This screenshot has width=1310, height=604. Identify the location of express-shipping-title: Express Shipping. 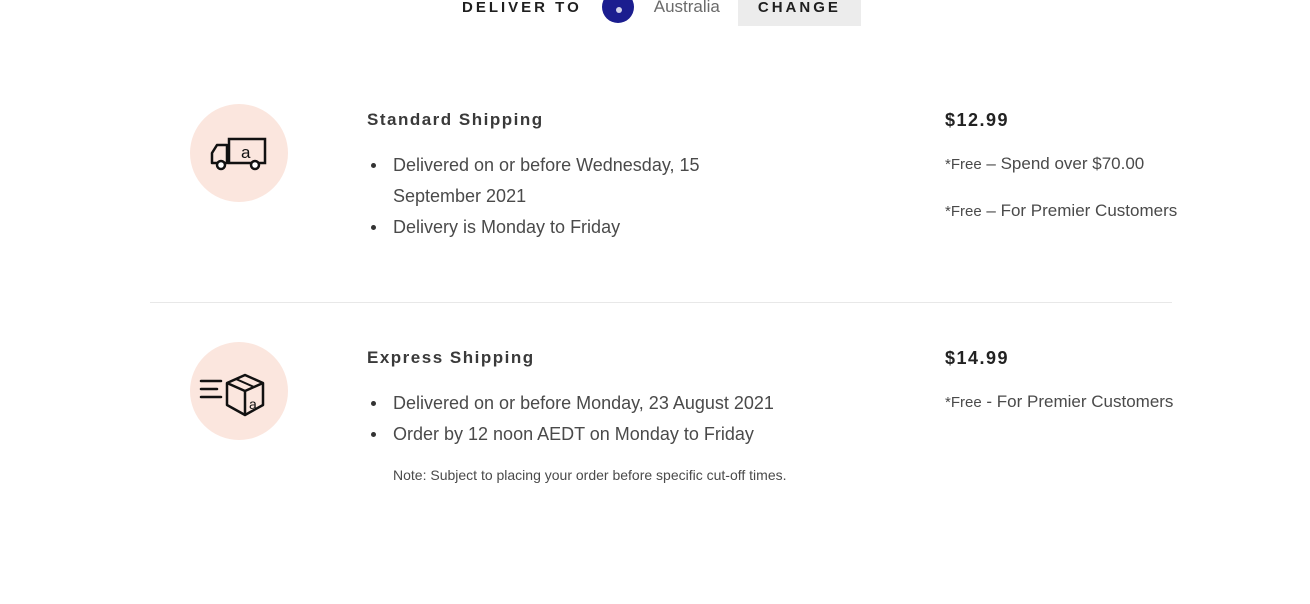
(451, 357).